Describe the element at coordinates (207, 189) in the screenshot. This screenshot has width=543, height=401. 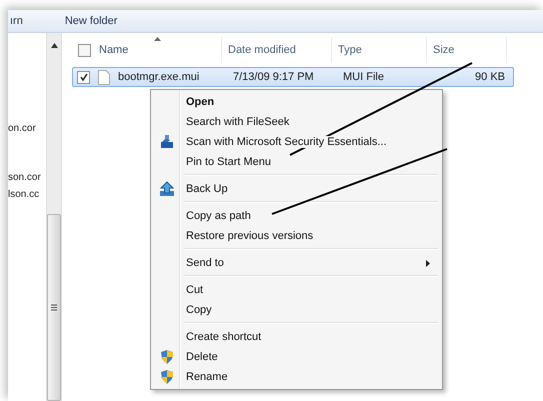
I see `menu-item: Back Up` at that location.